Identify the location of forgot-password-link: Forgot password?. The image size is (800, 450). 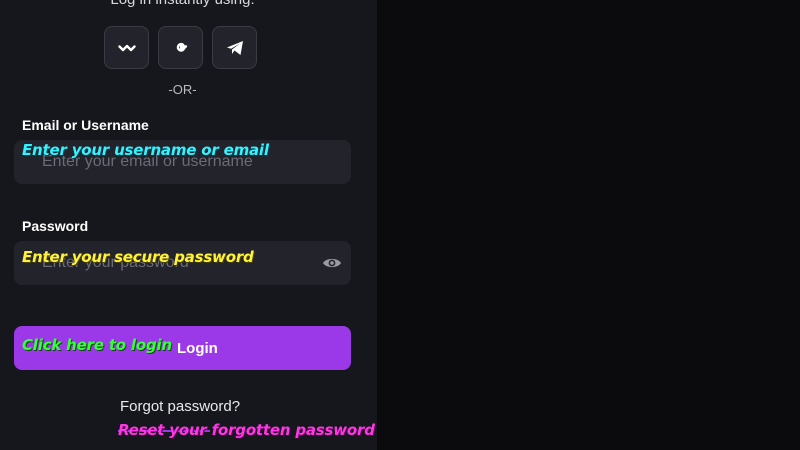
(180, 406).